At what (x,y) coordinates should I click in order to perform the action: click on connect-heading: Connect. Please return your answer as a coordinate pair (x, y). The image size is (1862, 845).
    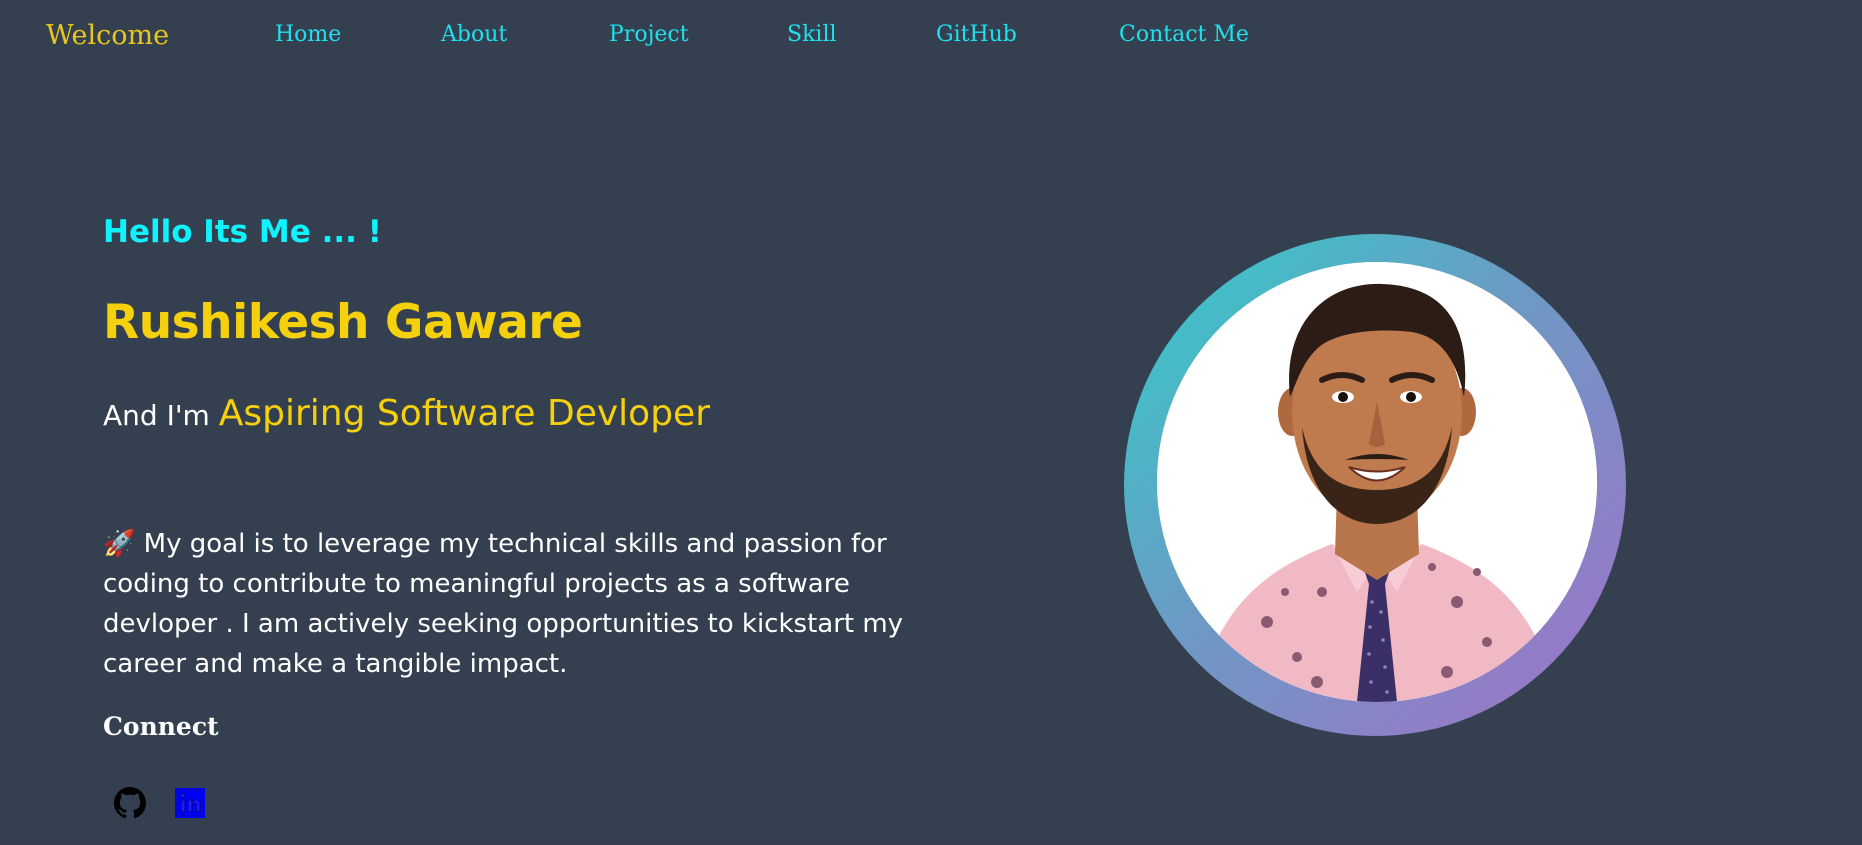
    Looking at the image, I should click on (161, 726).